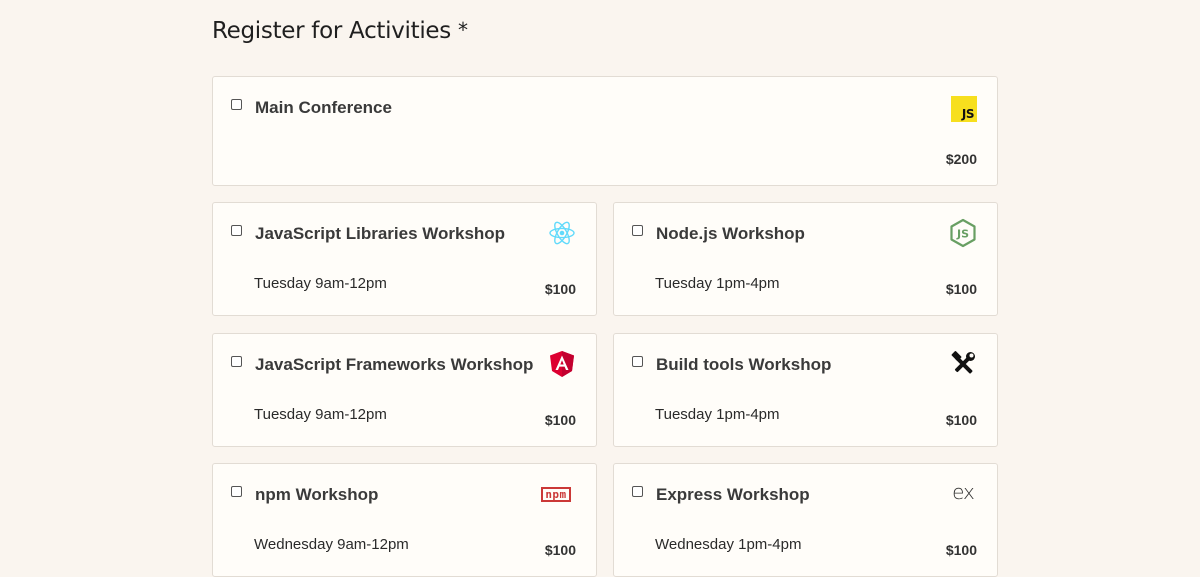 Image resolution: width=1200 pixels, height=577 pixels. What do you see at coordinates (380, 233) in the screenshot?
I see `activity-name: JavaScript Libraries Workshop` at bounding box center [380, 233].